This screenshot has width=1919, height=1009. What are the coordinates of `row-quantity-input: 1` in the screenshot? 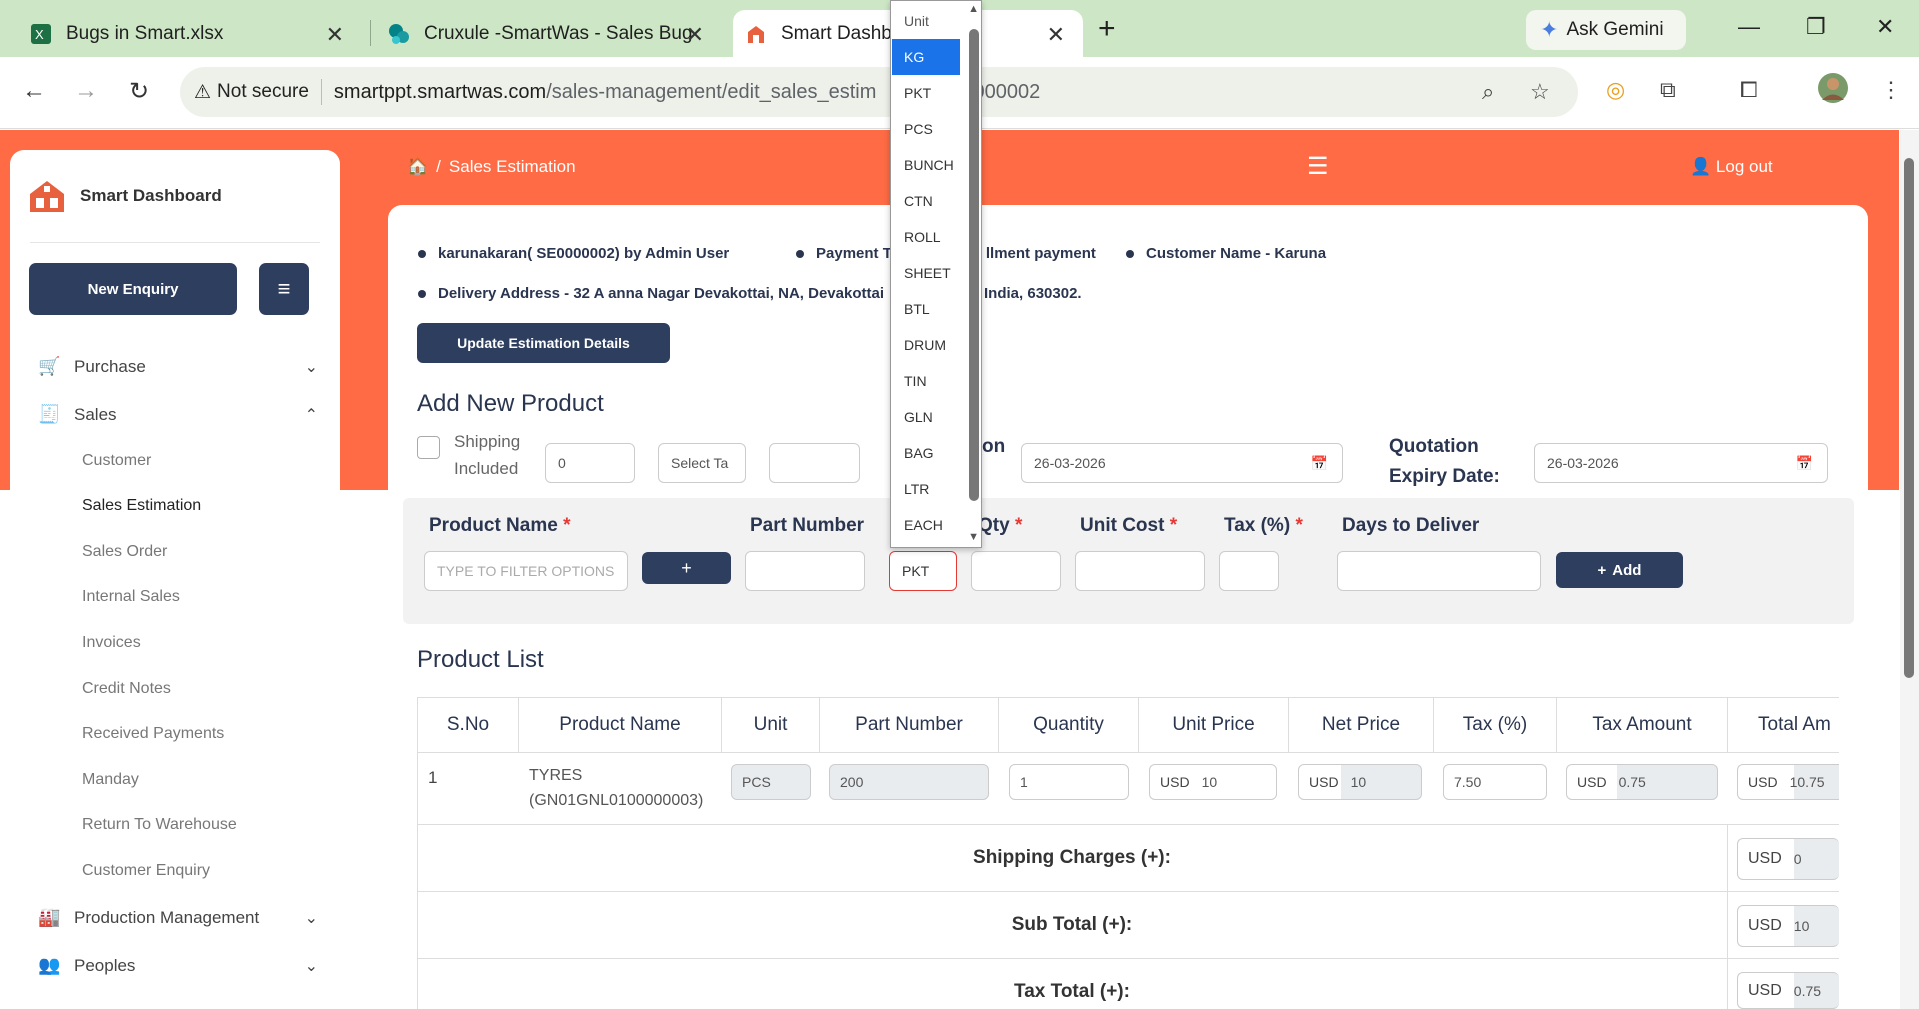 It's located at (1069, 782).